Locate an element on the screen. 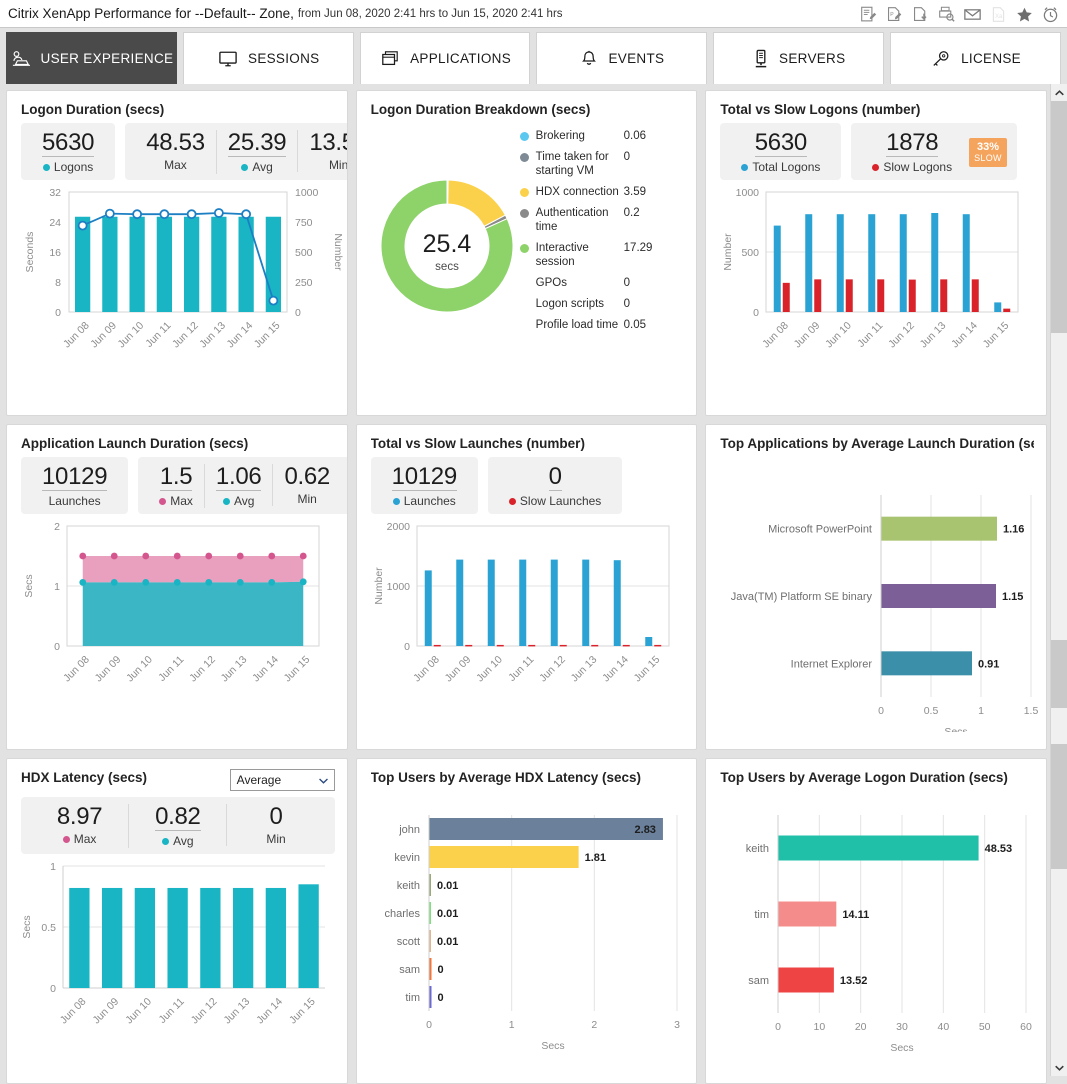 This screenshot has height=1084, width=1067. kpi-label: Logons is located at coordinates (68, 167).